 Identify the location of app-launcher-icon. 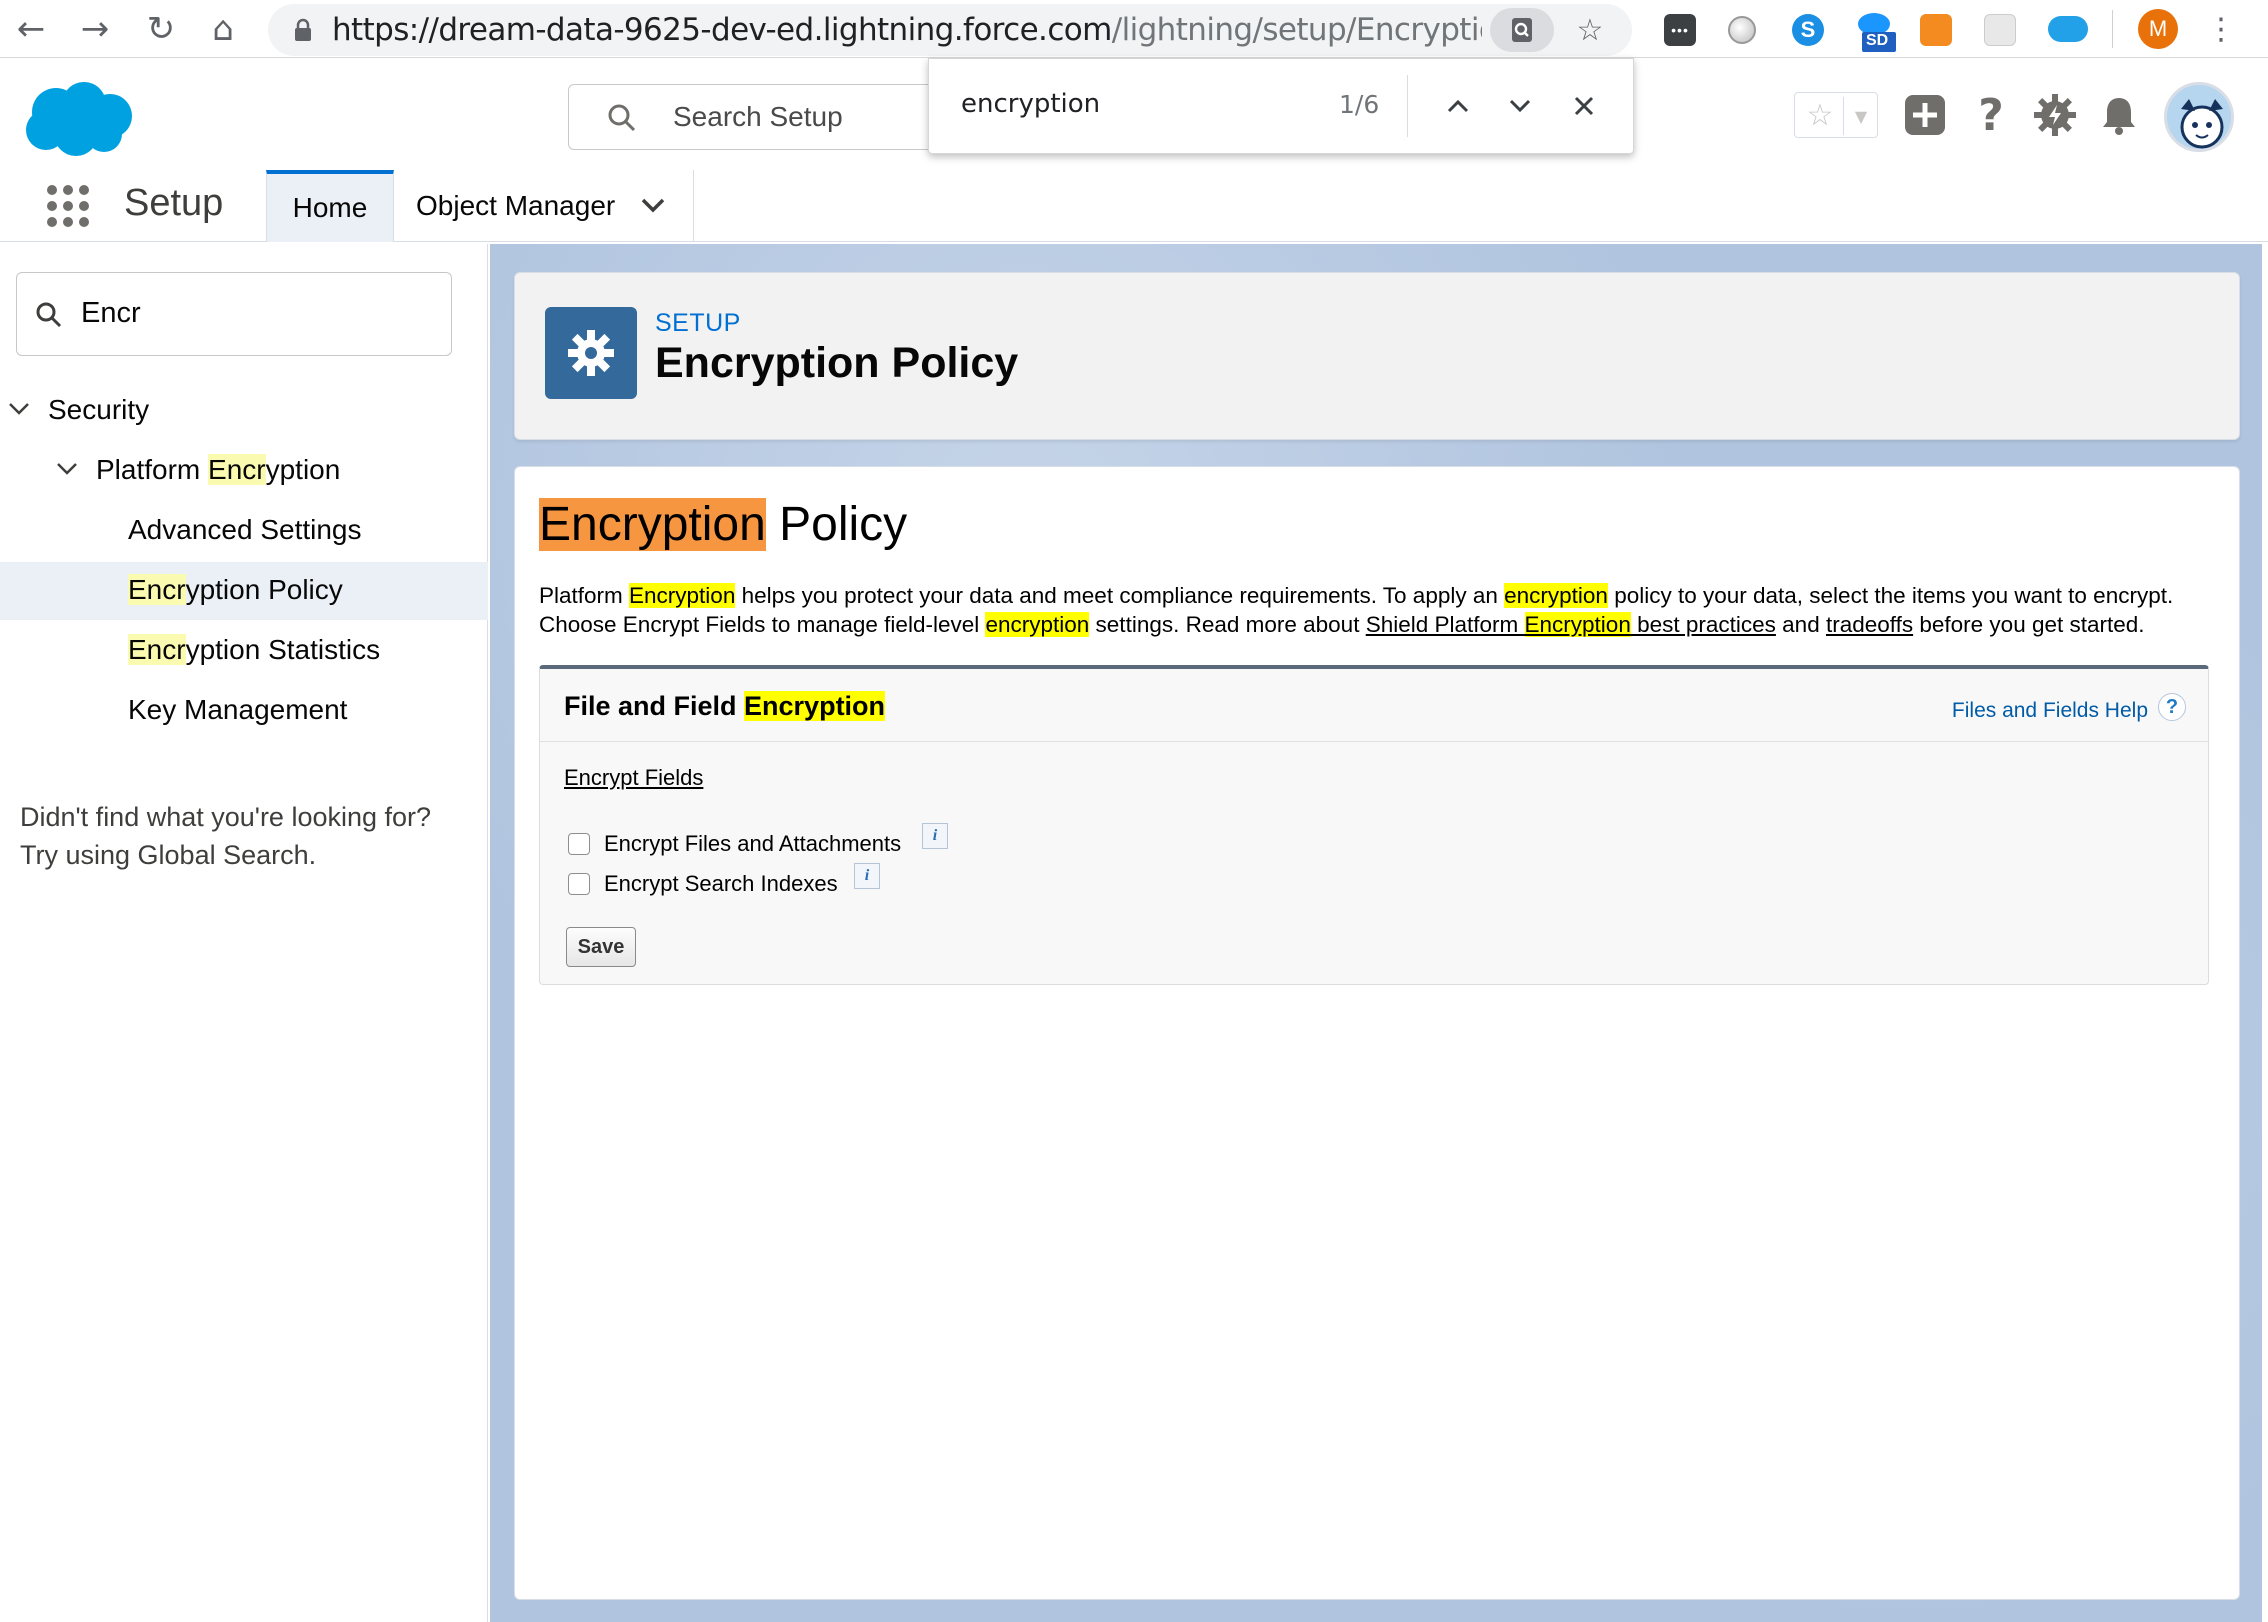
(68, 206).